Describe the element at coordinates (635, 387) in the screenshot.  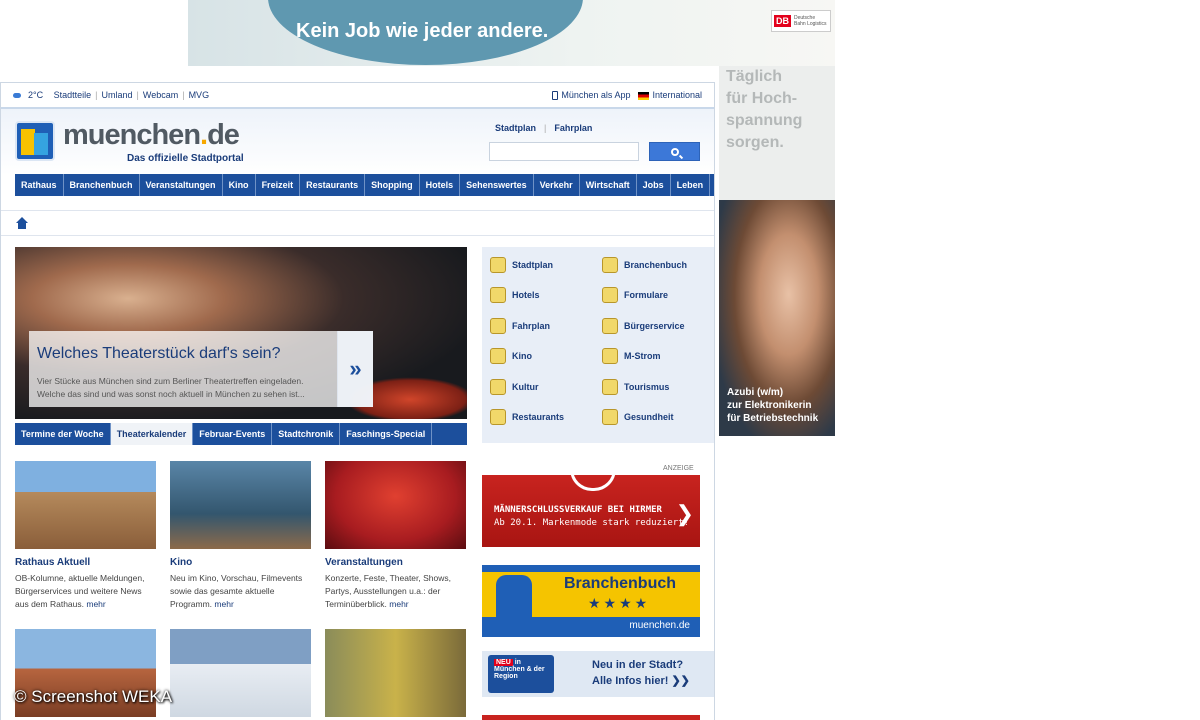
I see `quicklink-tourismus: Tourismus` at that location.